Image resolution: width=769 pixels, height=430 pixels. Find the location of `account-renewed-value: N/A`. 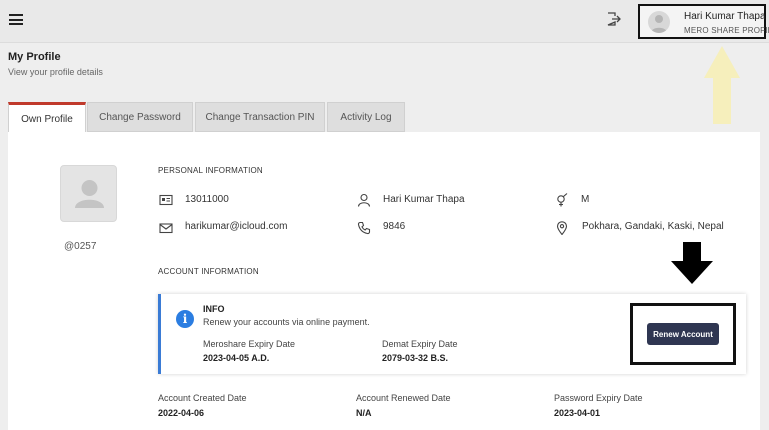

account-renewed-value: N/A is located at coordinates (364, 413).